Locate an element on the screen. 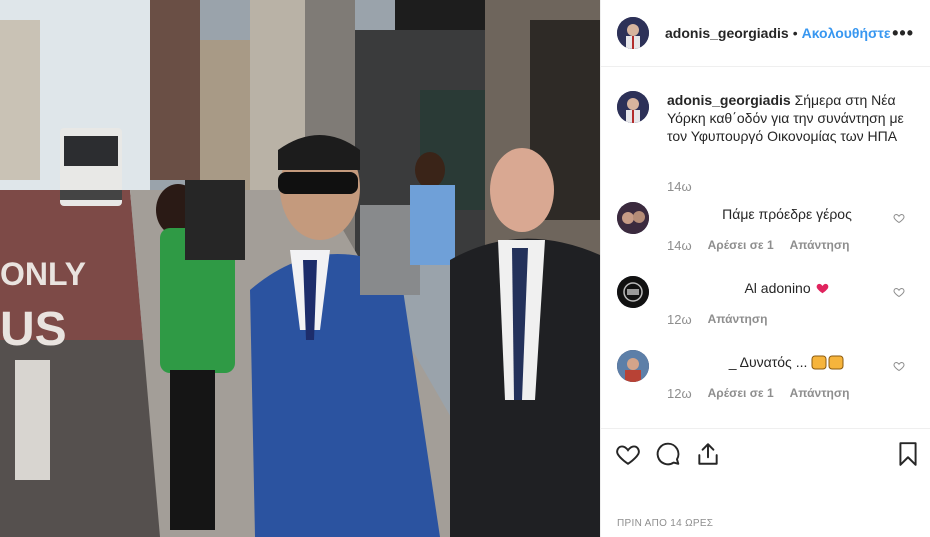  caption-username: adonis_georgiadis is located at coordinates (729, 100).